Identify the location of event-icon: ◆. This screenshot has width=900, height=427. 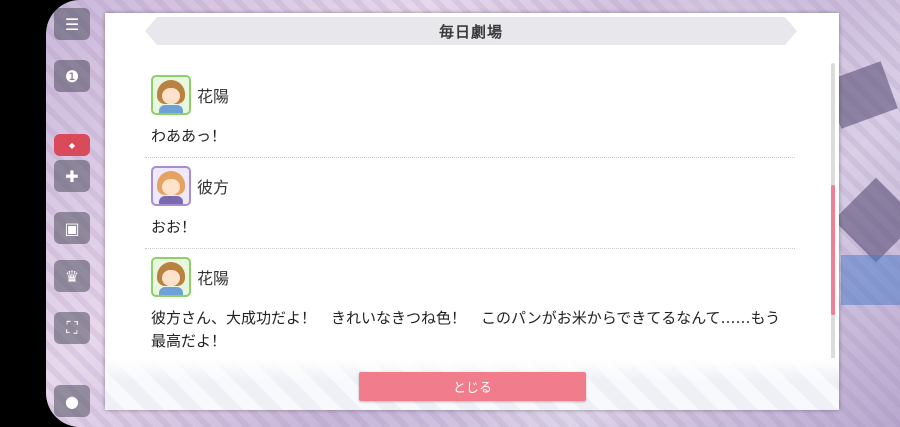
(72, 145).